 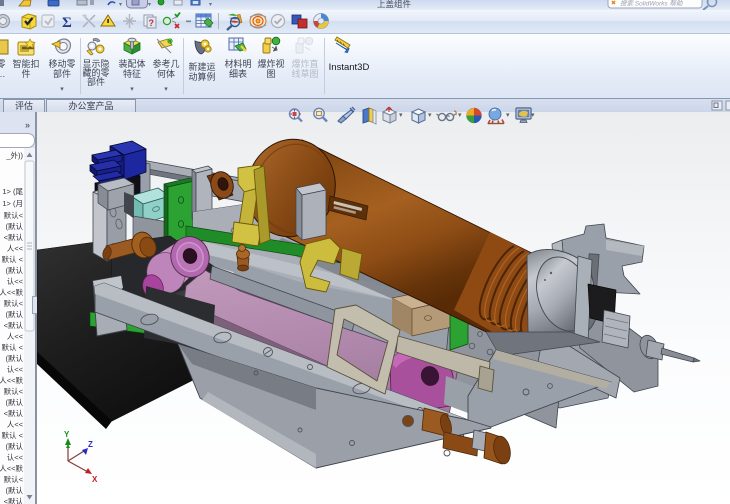 What do you see at coordinates (90, 444) in the screenshot?
I see `svg-text: Z` at bounding box center [90, 444].